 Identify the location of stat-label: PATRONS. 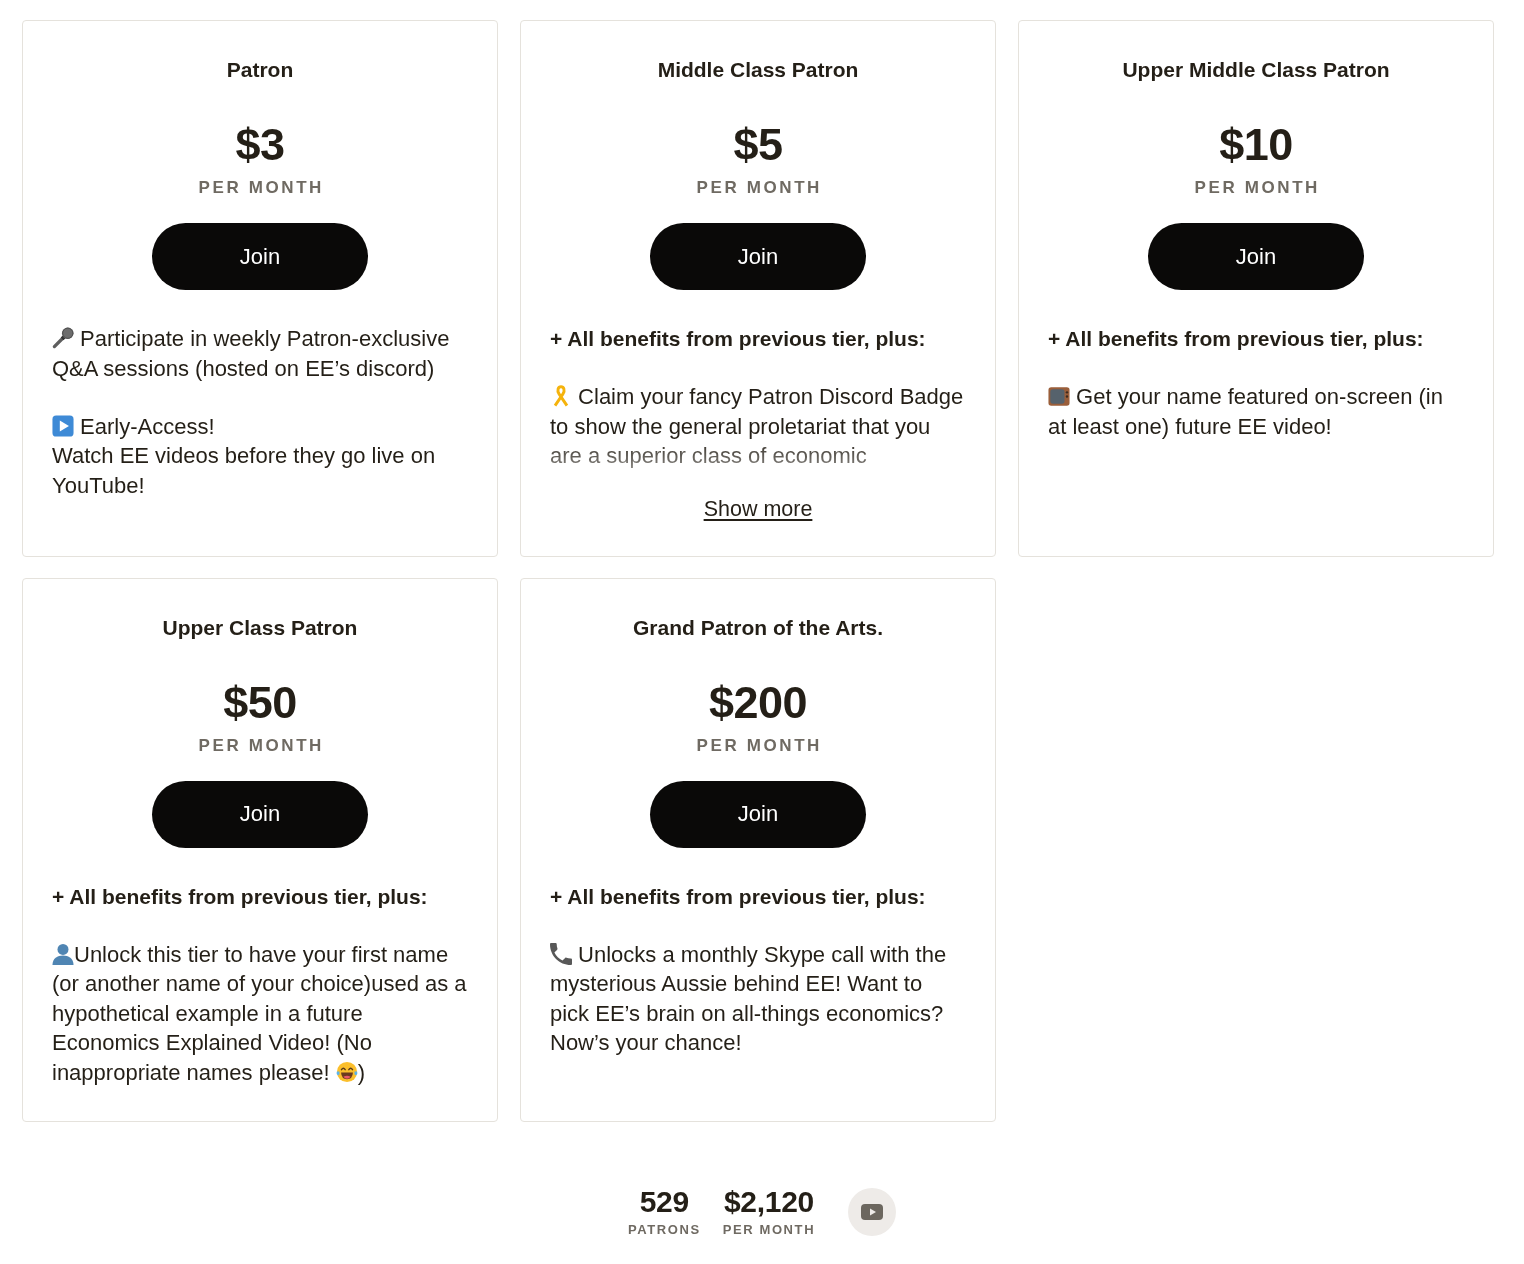
(664, 1230).